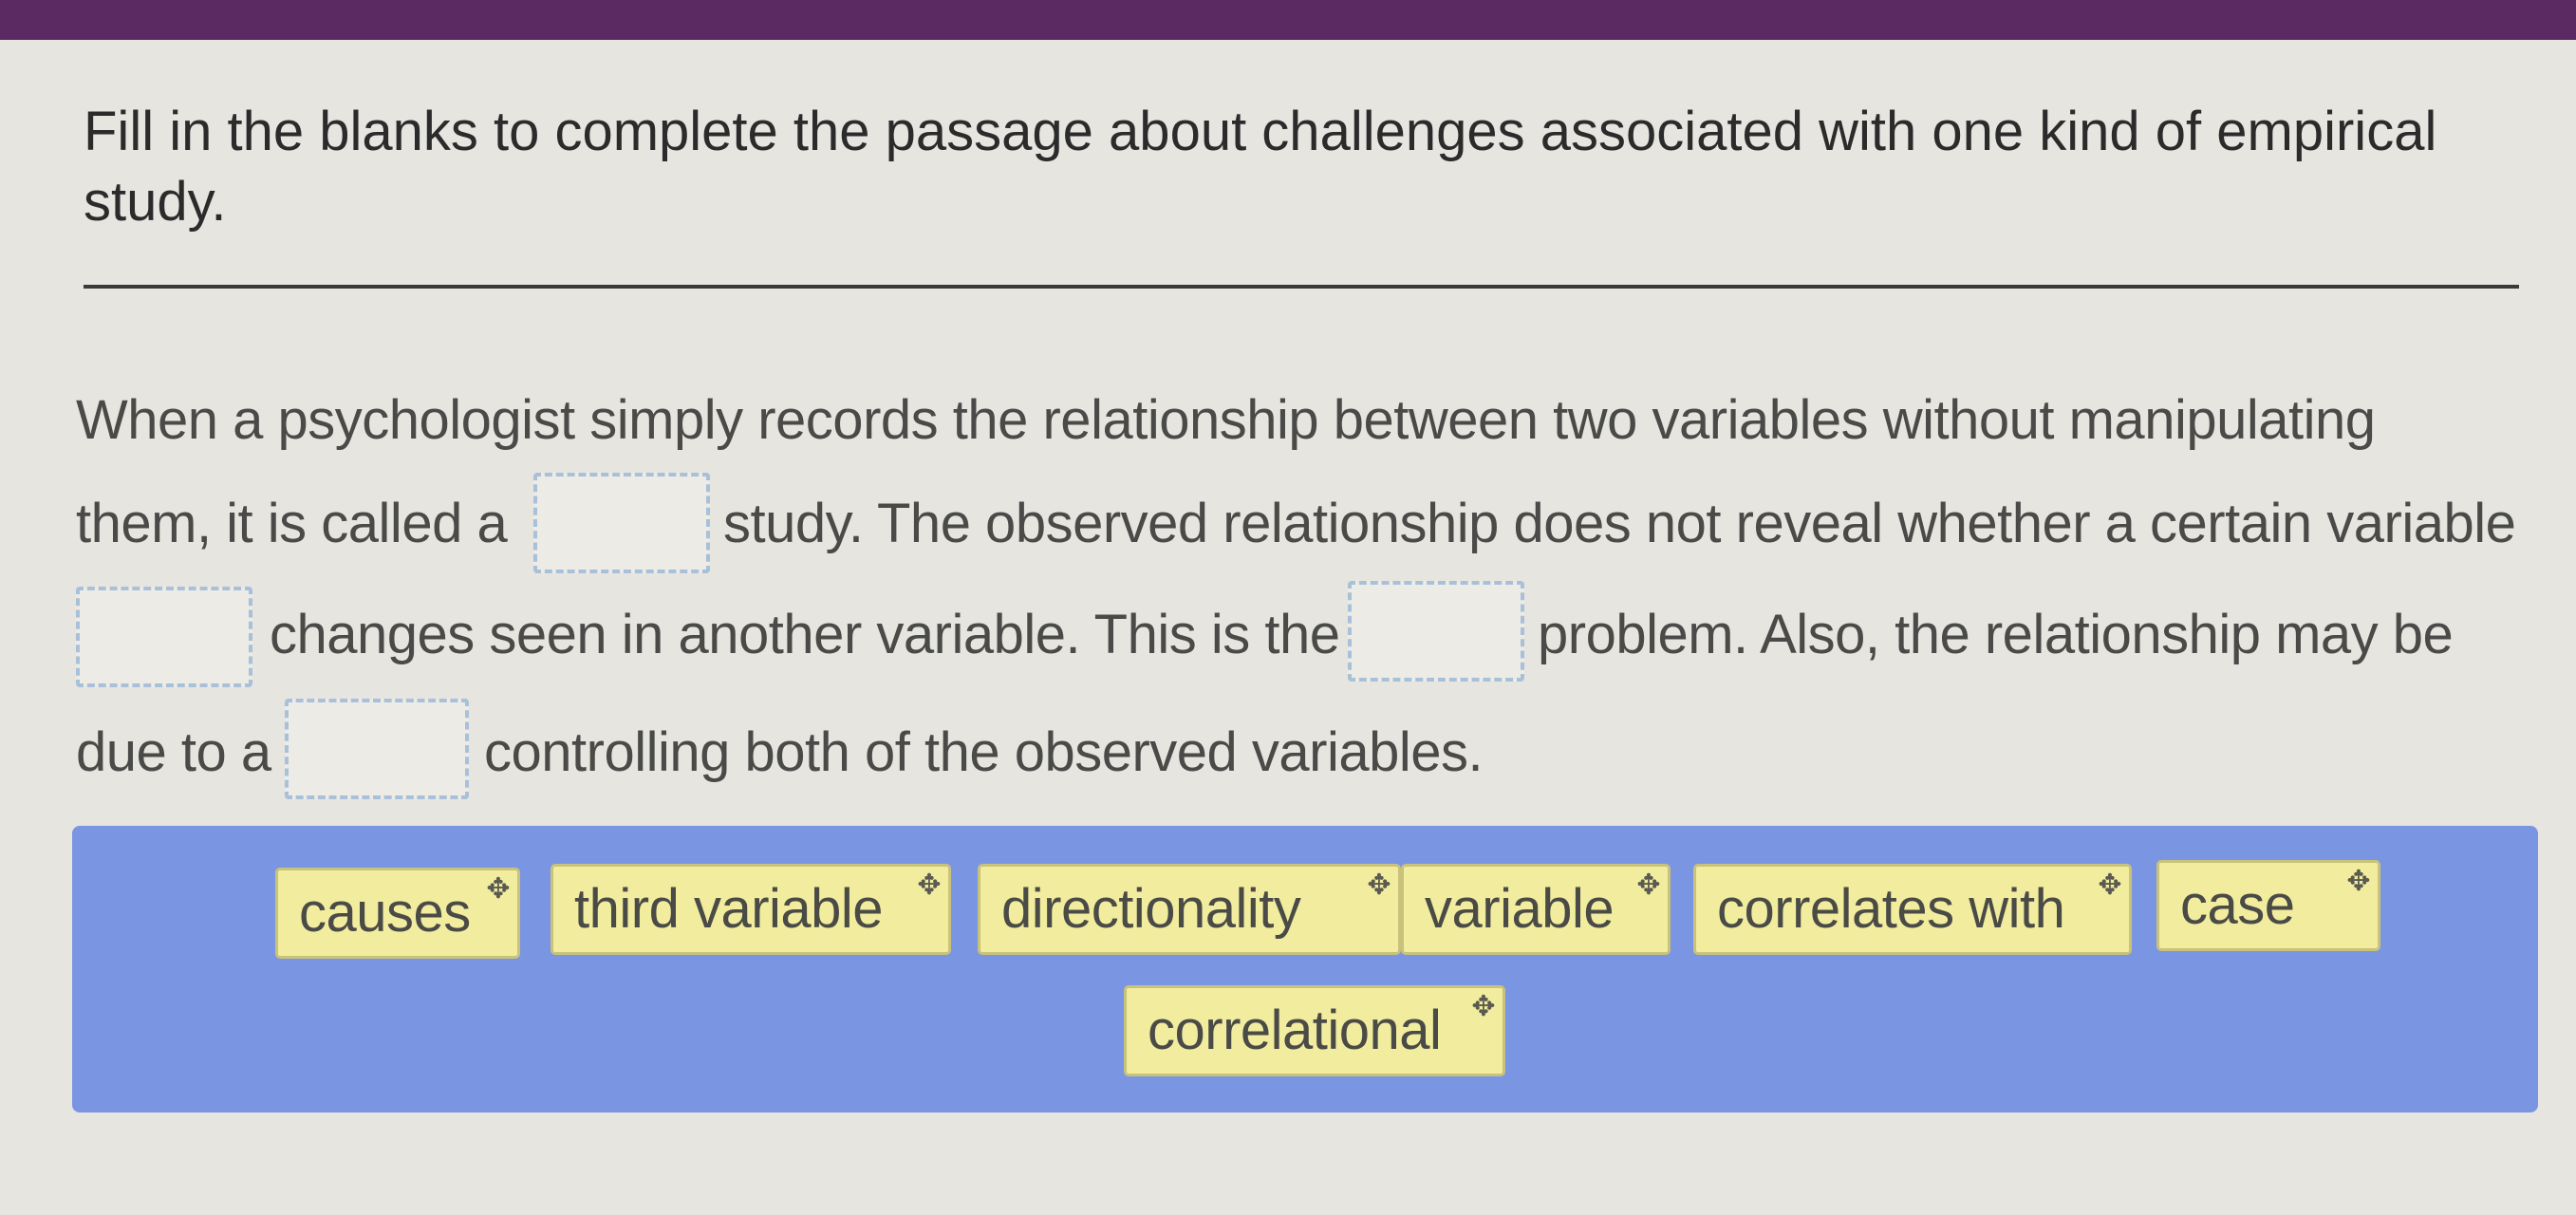  Describe the element at coordinates (385, 913) in the screenshot. I see `word-chip-label: causes` at that location.